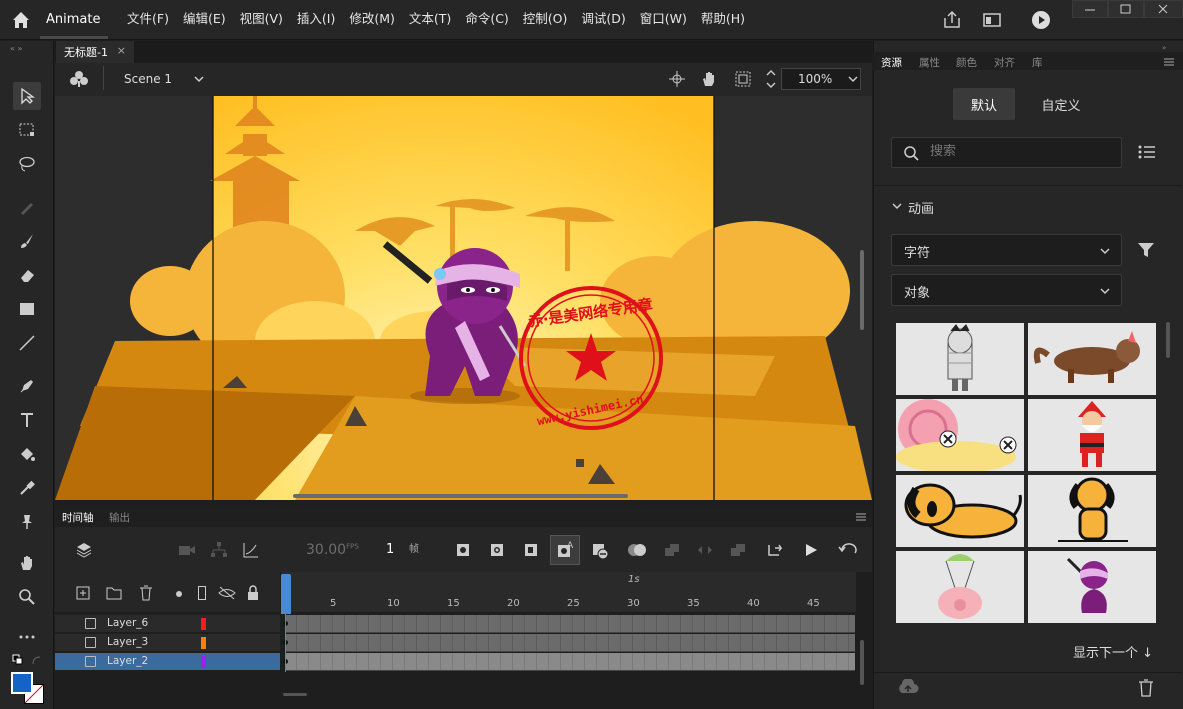  I want to click on paint-brush-tool-icon, so click(27, 241).